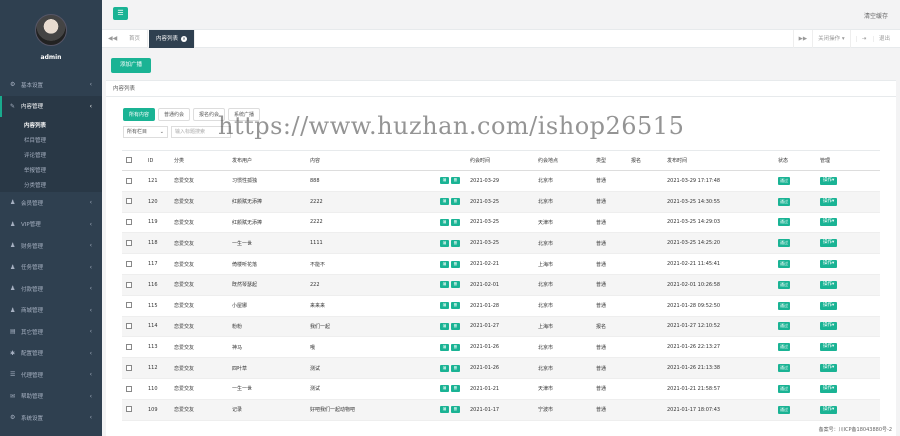 Image resolution: width=900 pixels, height=436 pixels. What do you see at coordinates (51, 203) in the screenshot?
I see `sidebar-item-2: ♟ 会员管理 ‹` at bounding box center [51, 203].